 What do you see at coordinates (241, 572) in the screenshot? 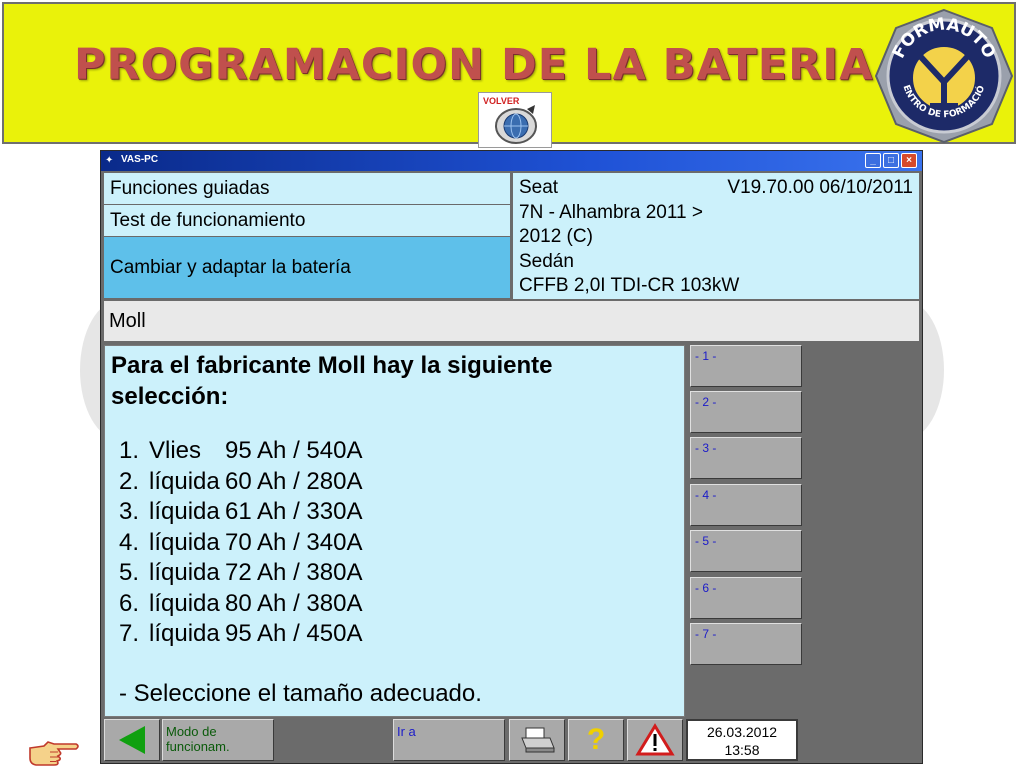
I see `list-item: 5. líquida 72 Ah / 380A` at bounding box center [241, 572].